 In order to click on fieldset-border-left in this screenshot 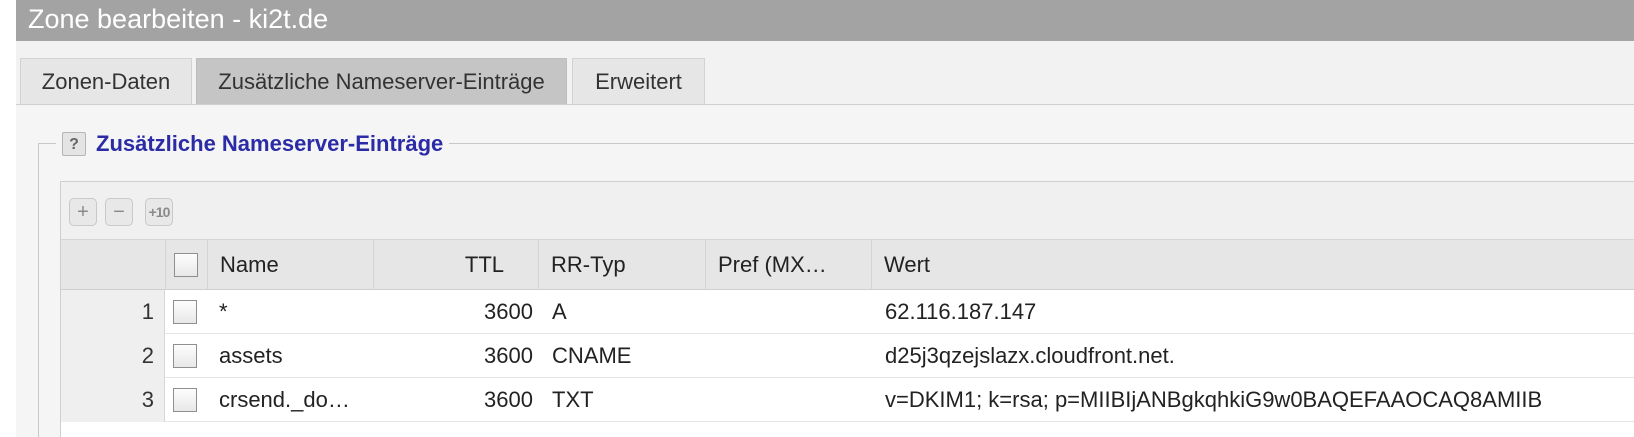, I will do `click(38, 290)`.